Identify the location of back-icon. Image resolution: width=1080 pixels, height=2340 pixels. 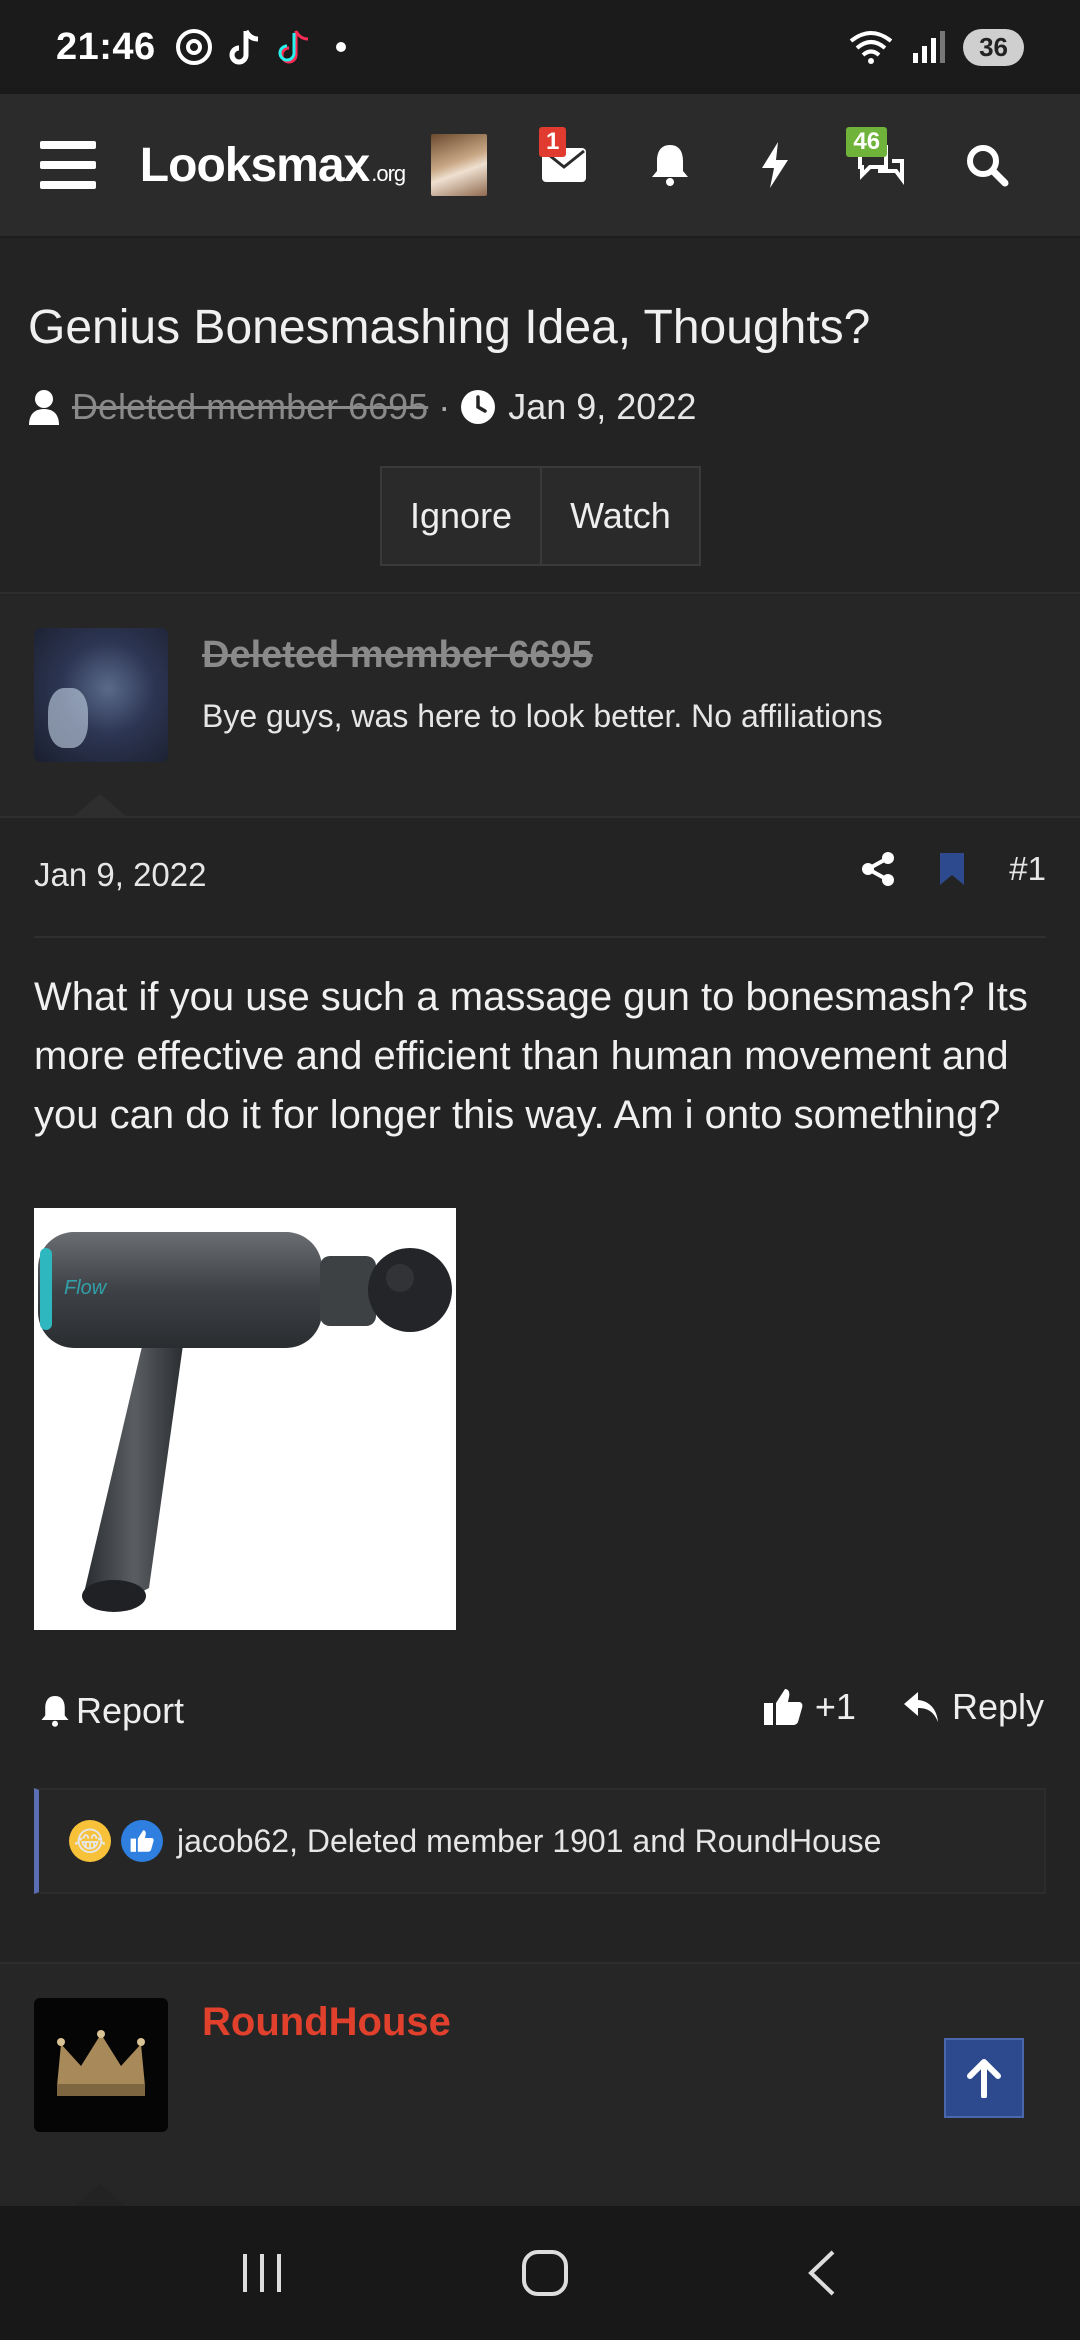
(823, 2273).